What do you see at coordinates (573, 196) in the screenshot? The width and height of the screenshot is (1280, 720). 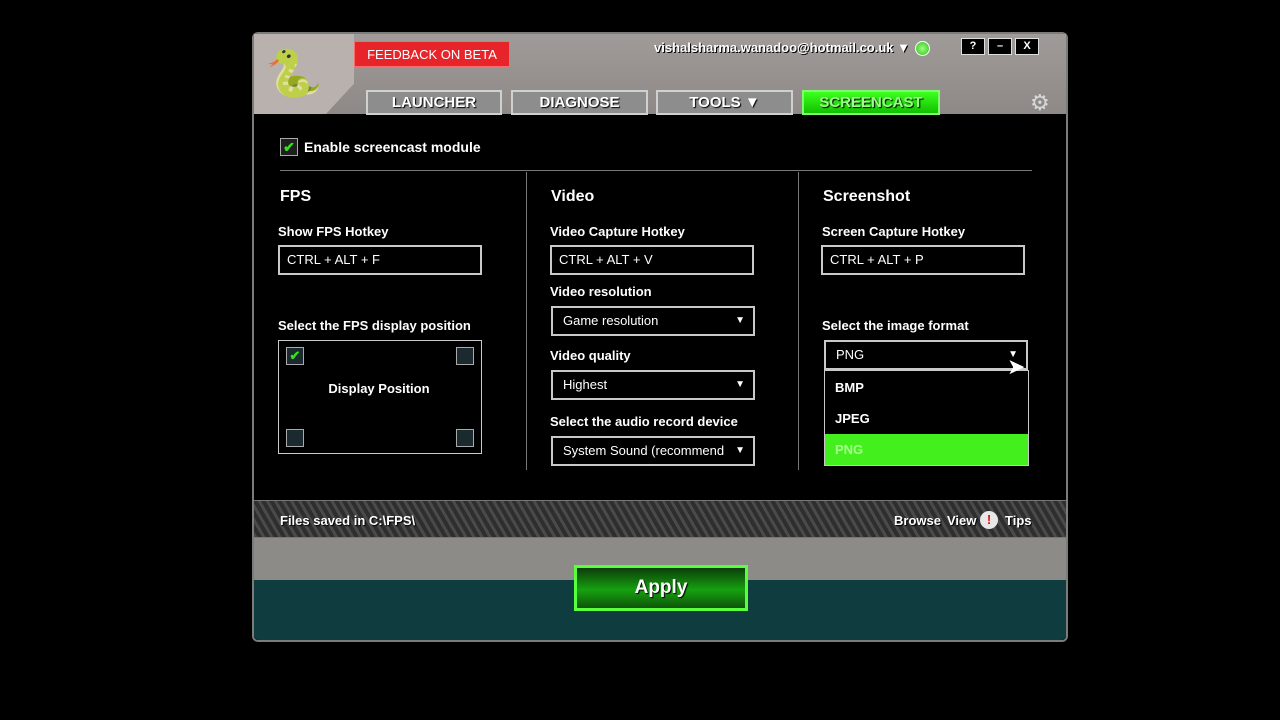 I see `video-title: Video` at bounding box center [573, 196].